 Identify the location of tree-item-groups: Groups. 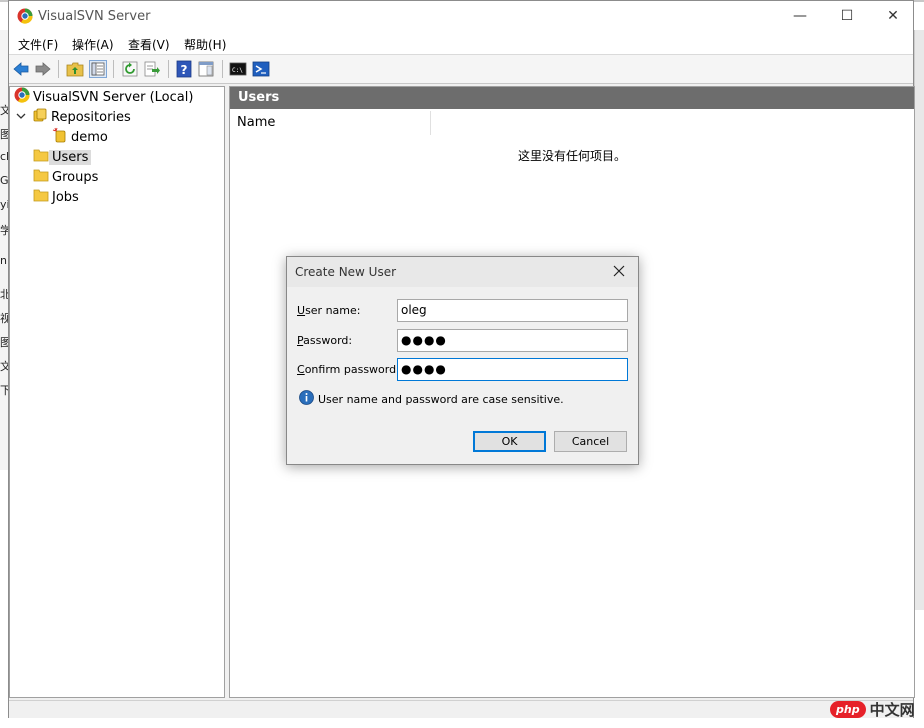
(67, 177).